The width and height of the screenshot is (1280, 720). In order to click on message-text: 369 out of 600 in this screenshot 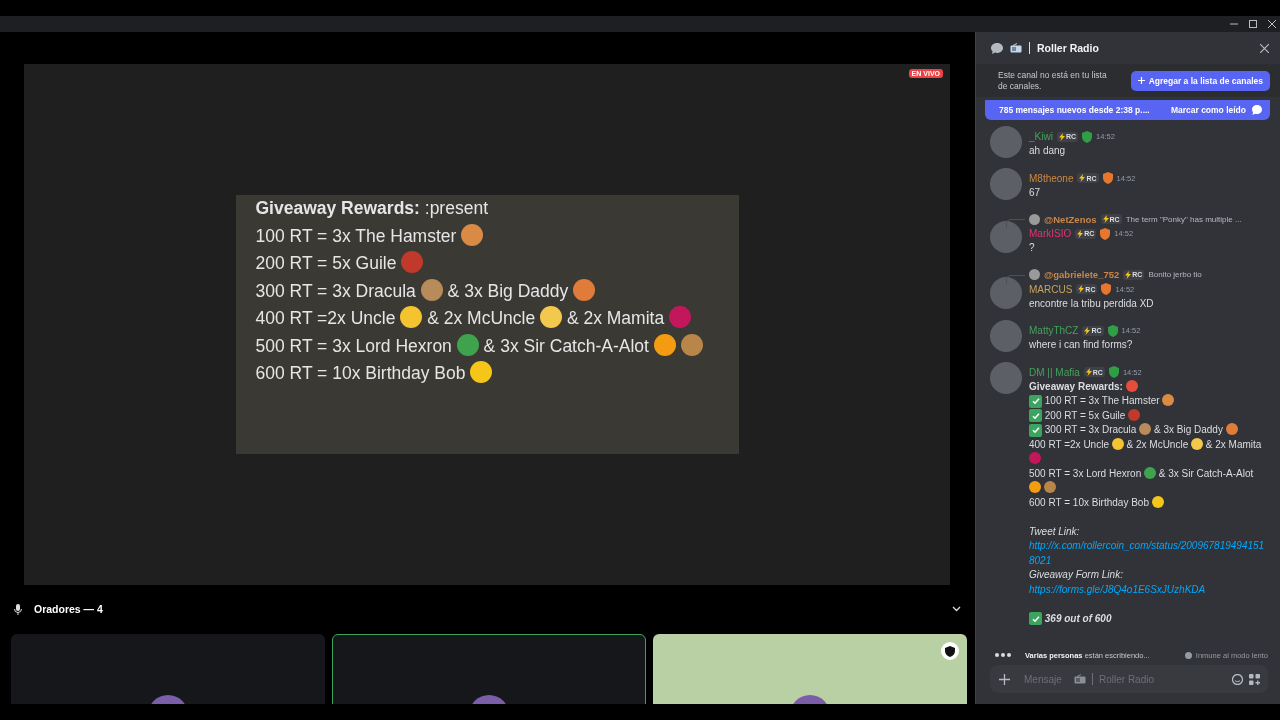, I will do `click(1078, 618)`.